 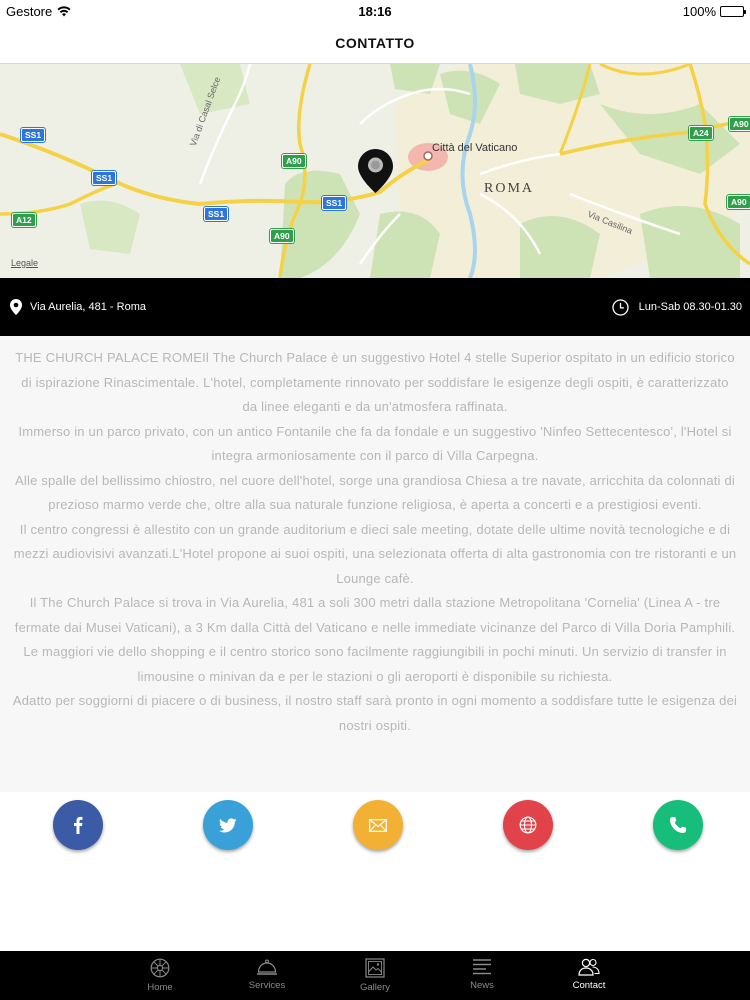 What do you see at coordinates (88, 307) in the screenshot?
I see `address-text: Via Aurelia, 481 - Roma` at bounding box center [88, 307].